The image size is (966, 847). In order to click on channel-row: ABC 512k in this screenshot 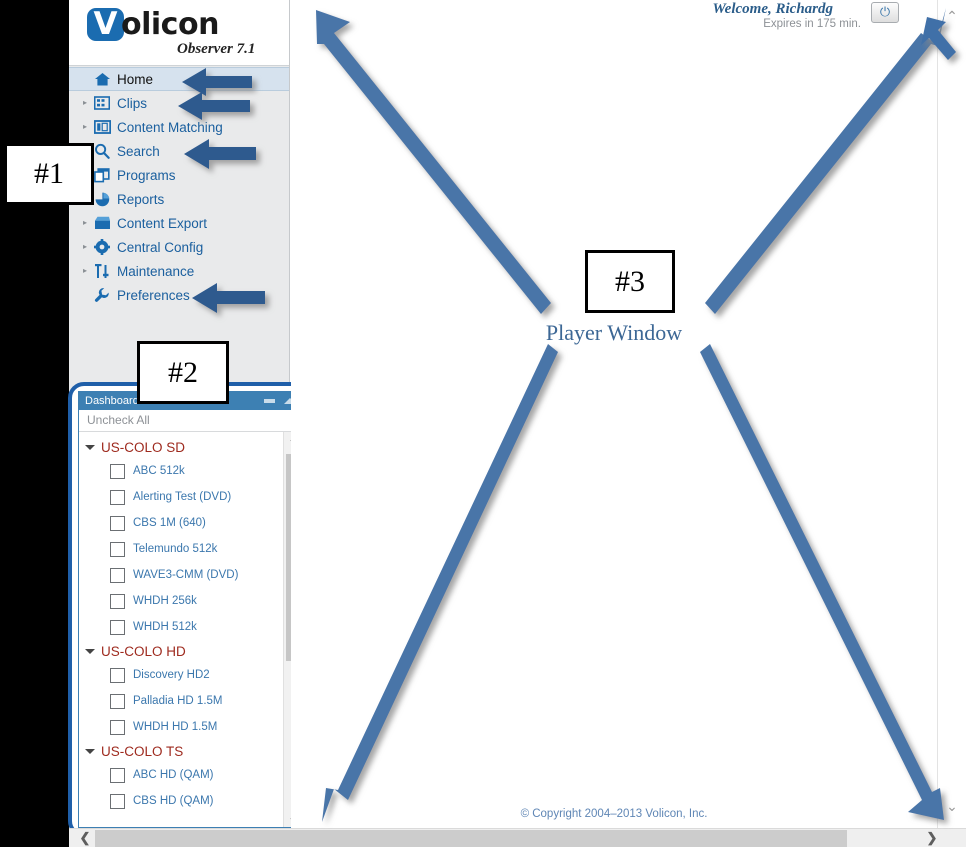, I will do `click(177, 471)`.